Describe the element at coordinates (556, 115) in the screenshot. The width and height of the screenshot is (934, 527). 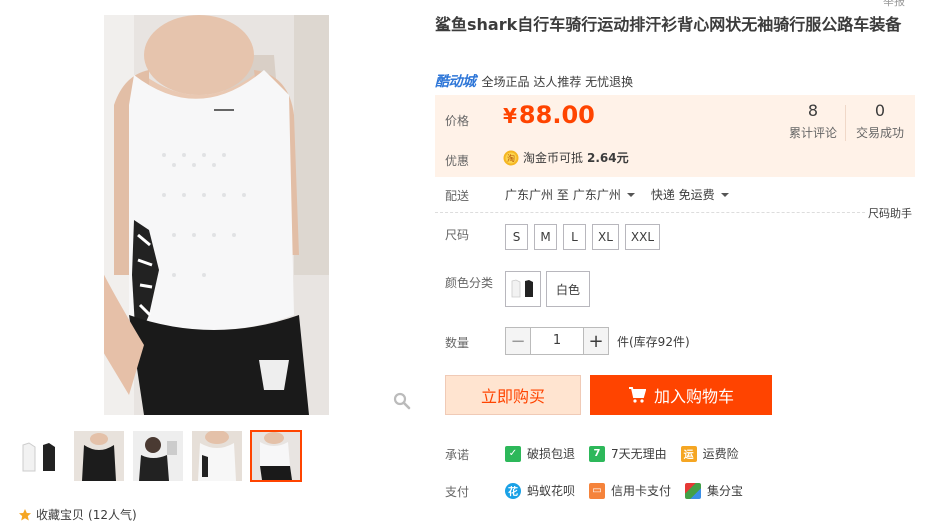
I see `price-amount: 88.00` at that location.